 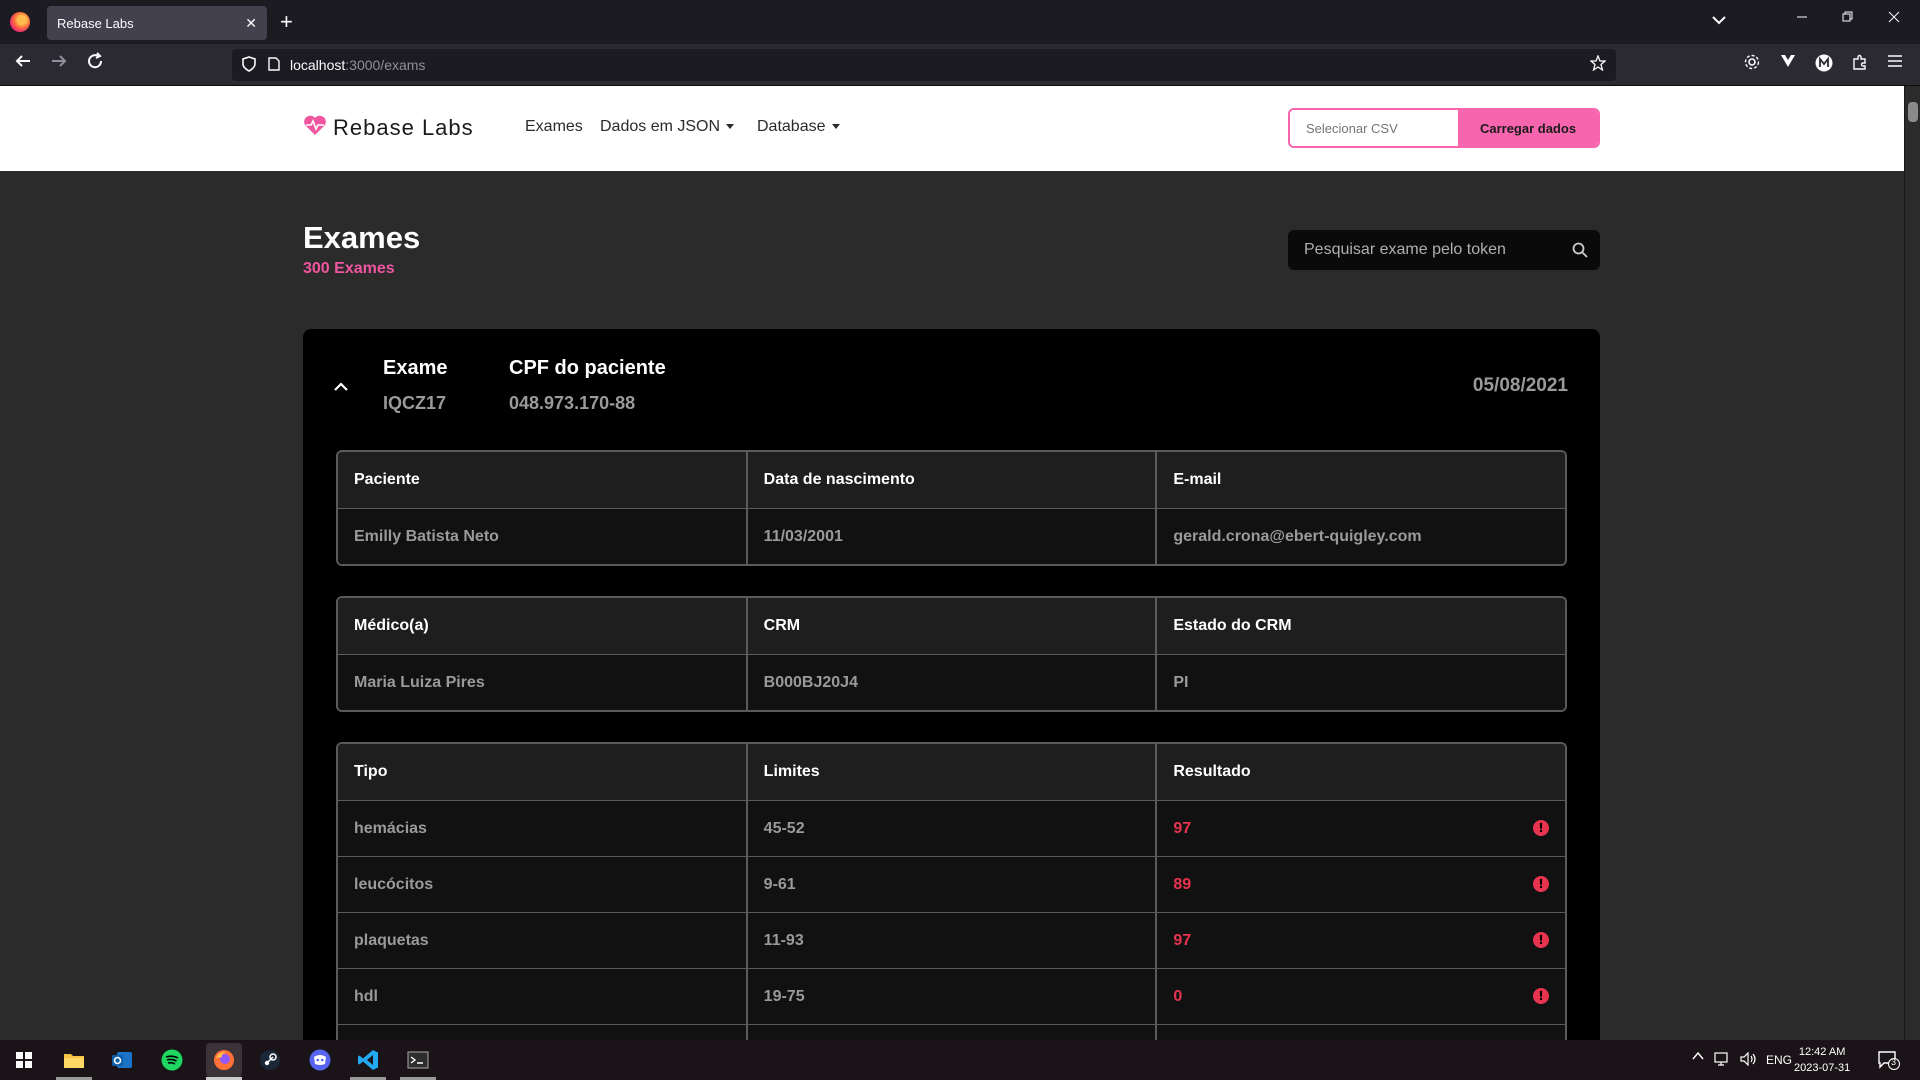 What do you see at coordinates (1848, 19) in the screenshot?
I see `restore-icon` at bounding box center [1848, 19].